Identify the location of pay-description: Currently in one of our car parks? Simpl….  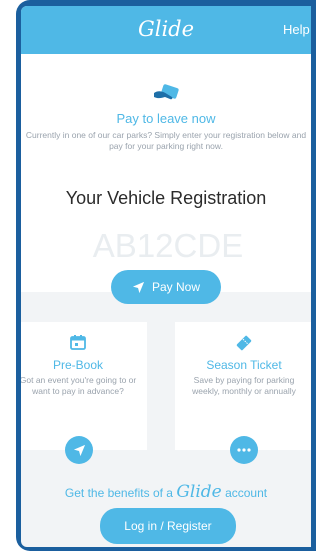
(166, 140).